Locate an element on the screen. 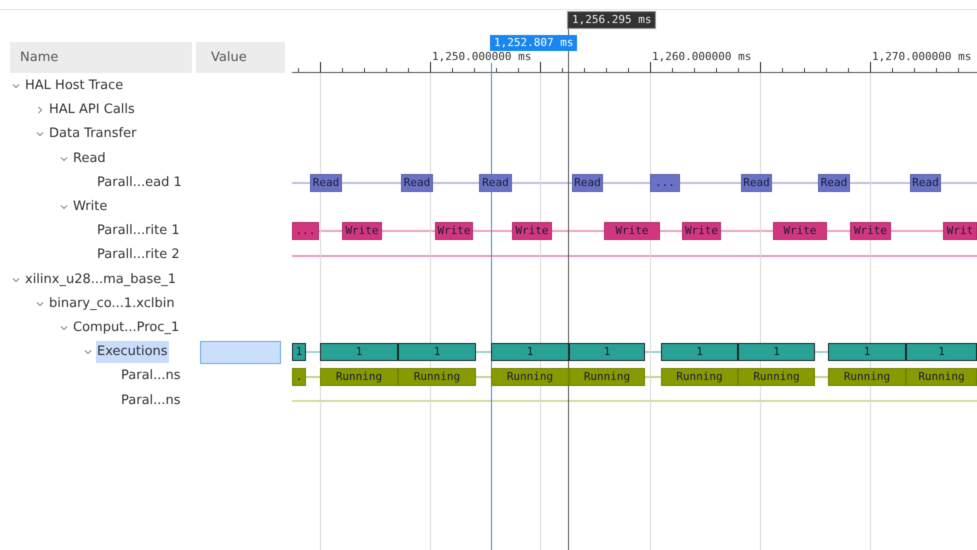 Image resolution: width=977 pixels, height=550 pixels. time-label: 1,270.000000 ms is located at coordinates (922, 56).